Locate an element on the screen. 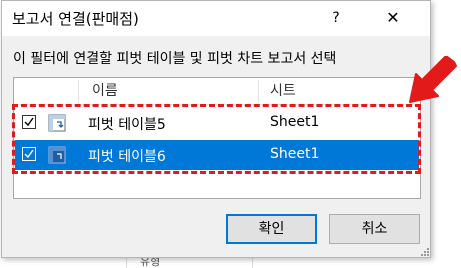 This screenshot has height=268, width=461. annotation-arrow-icon is located at coordinates (433, 79).